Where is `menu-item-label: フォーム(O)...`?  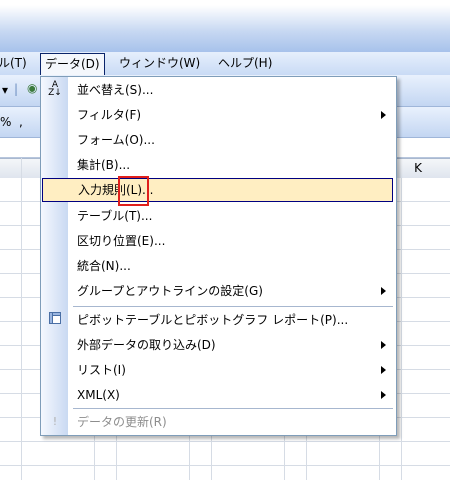
menu-item-label: フォーム(O)... is located at coordinates (116, 140).